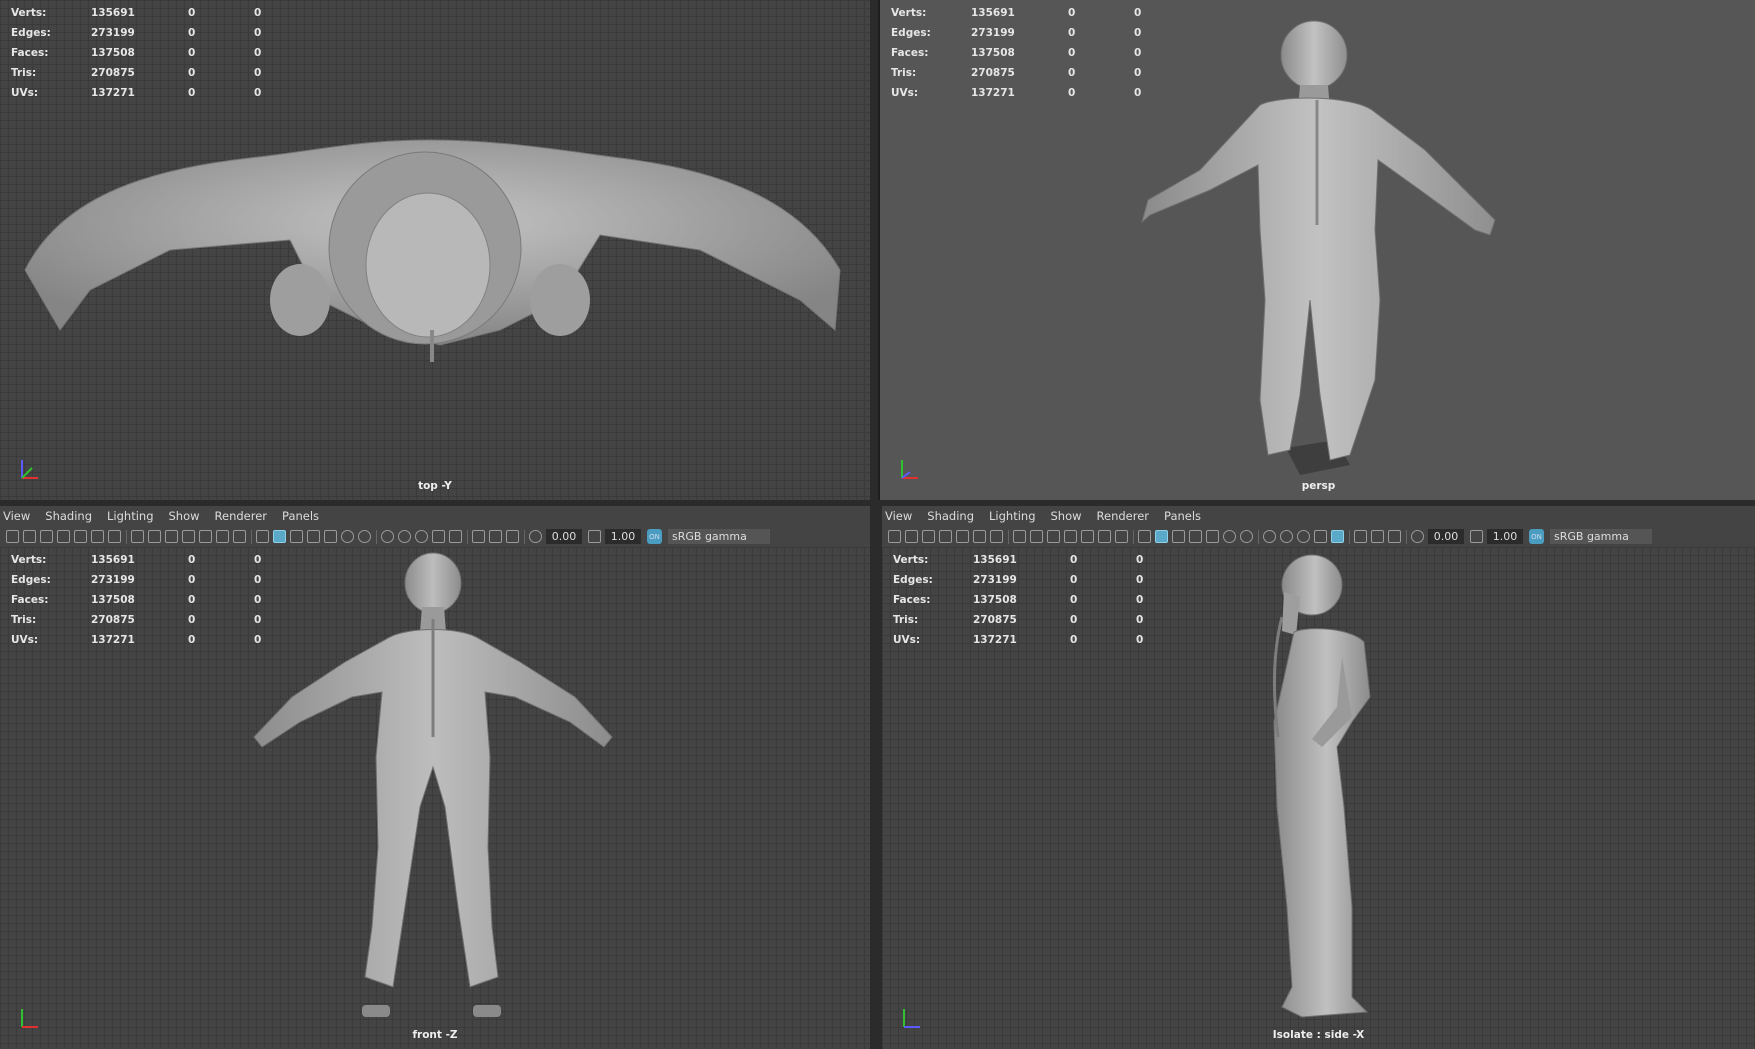 The width and height of the screenshot is (1755, 1049). I want to click on viewport-label-front: front -Z, so click(435, 1035).